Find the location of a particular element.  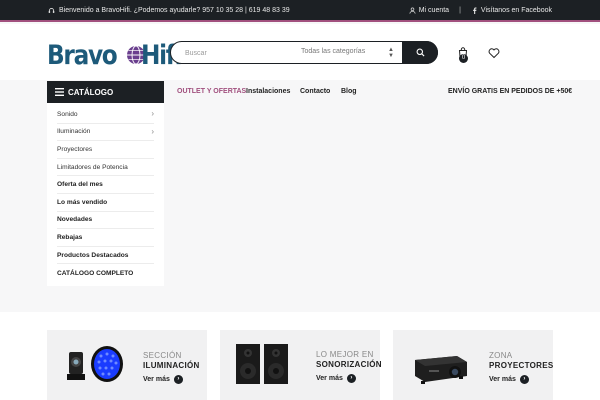

nav-blog: Blog is located at coordinates (349, 91).